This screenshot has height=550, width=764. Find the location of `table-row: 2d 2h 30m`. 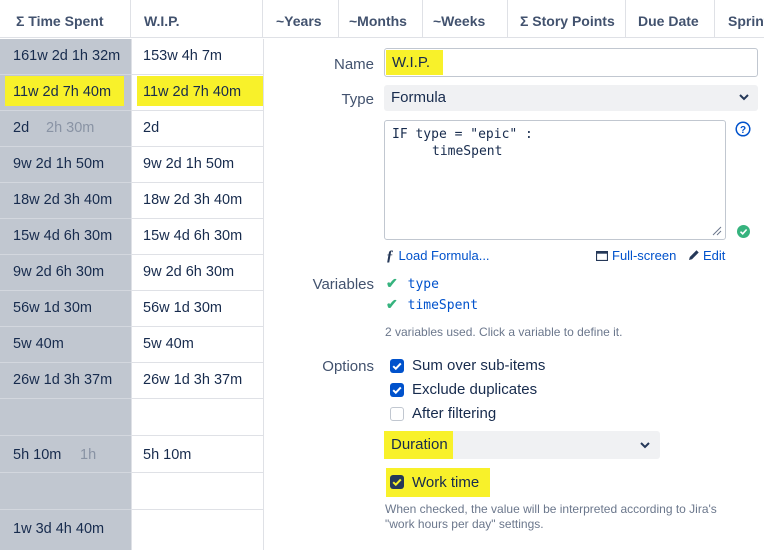

table-row: 2d 2h 30m is located at coordinates (65, 129).